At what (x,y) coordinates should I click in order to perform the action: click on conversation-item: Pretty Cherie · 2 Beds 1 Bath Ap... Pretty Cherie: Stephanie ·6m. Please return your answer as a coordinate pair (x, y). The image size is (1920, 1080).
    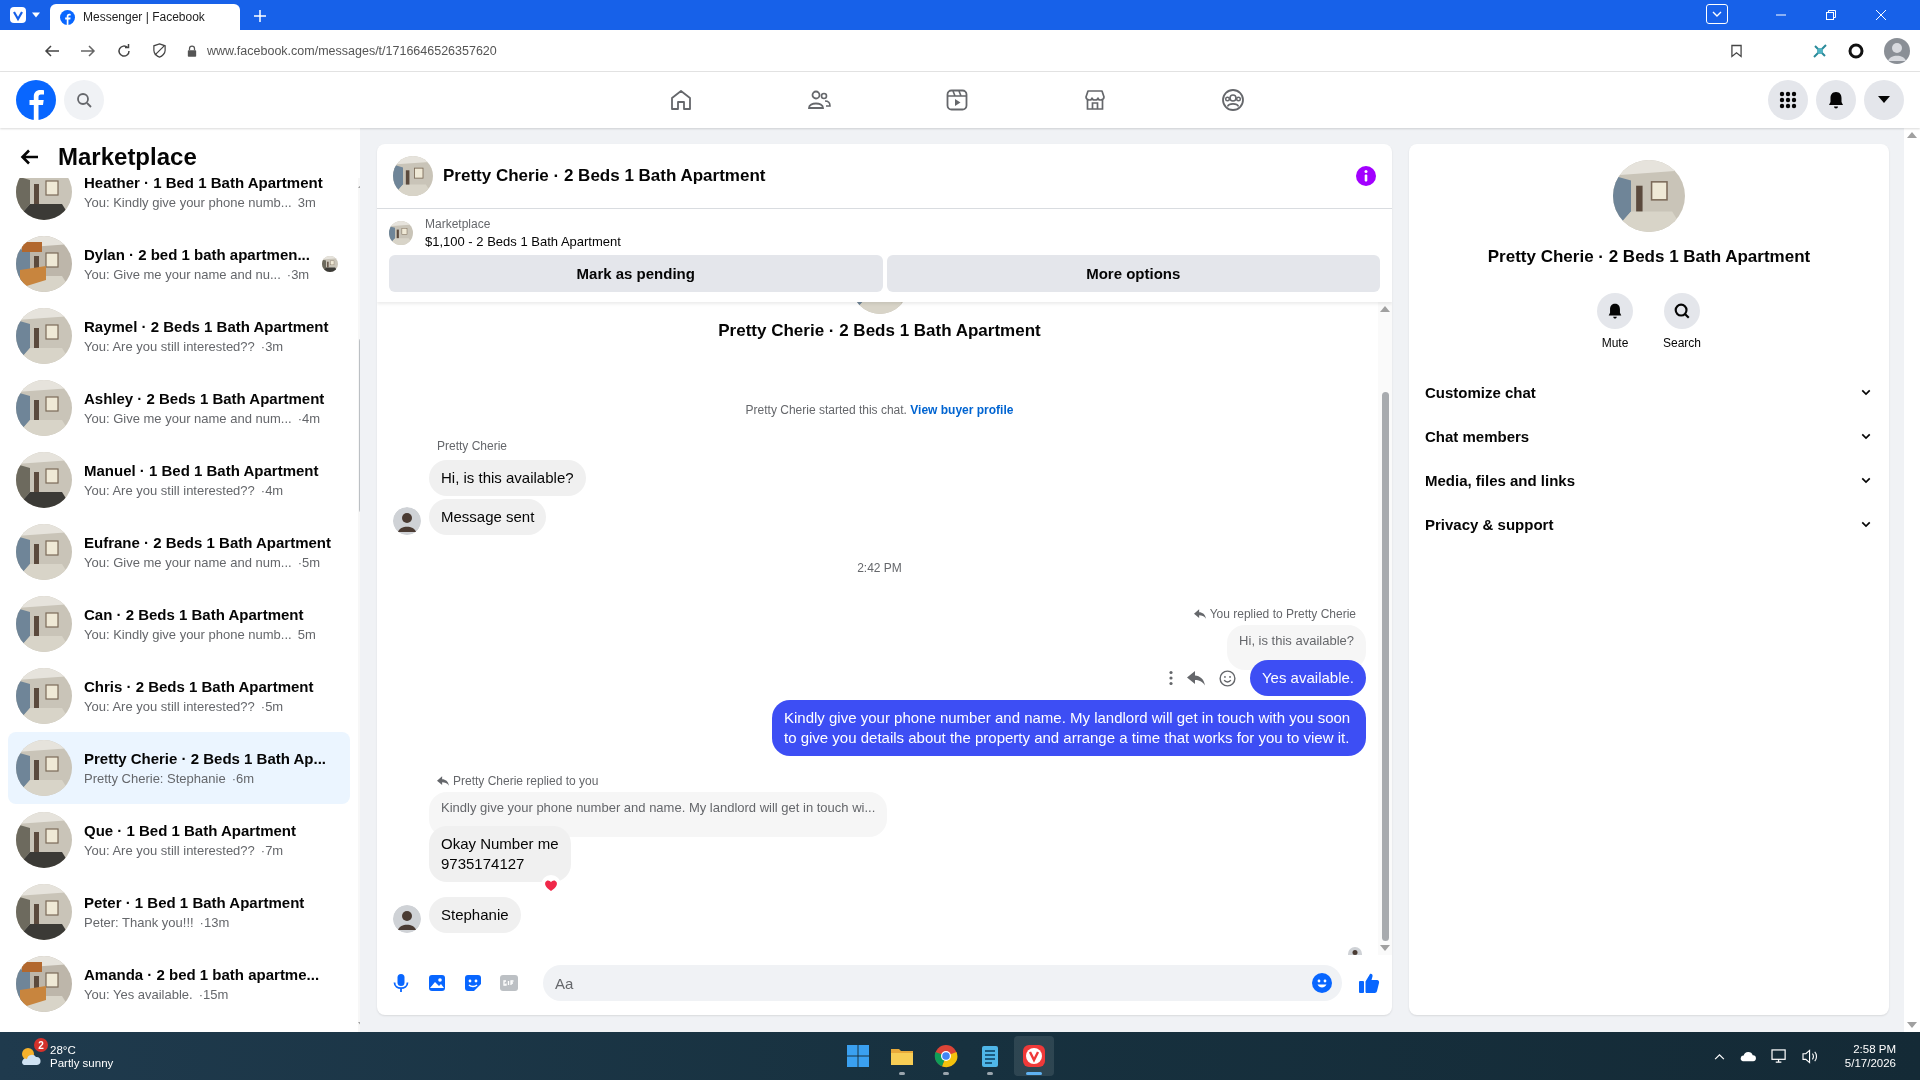
    Looking at the image, I should click on (179, 768).